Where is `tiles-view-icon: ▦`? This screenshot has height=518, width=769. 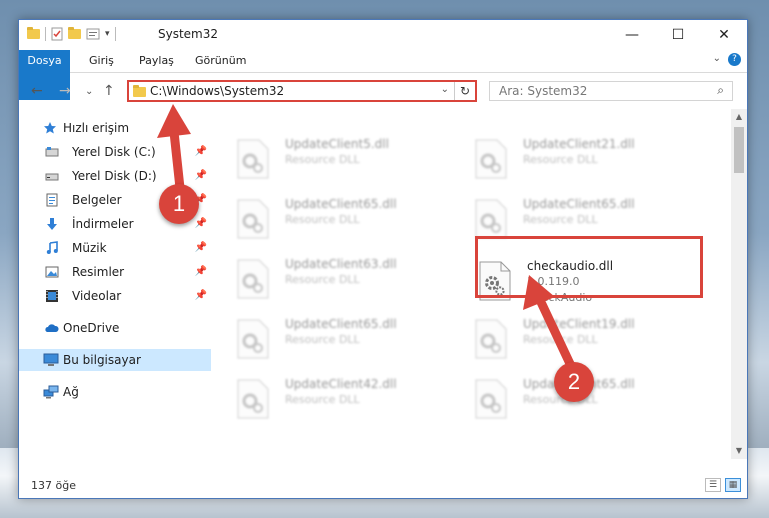
tiles-view-icon: ▦ is located at coordinates (733, 485).